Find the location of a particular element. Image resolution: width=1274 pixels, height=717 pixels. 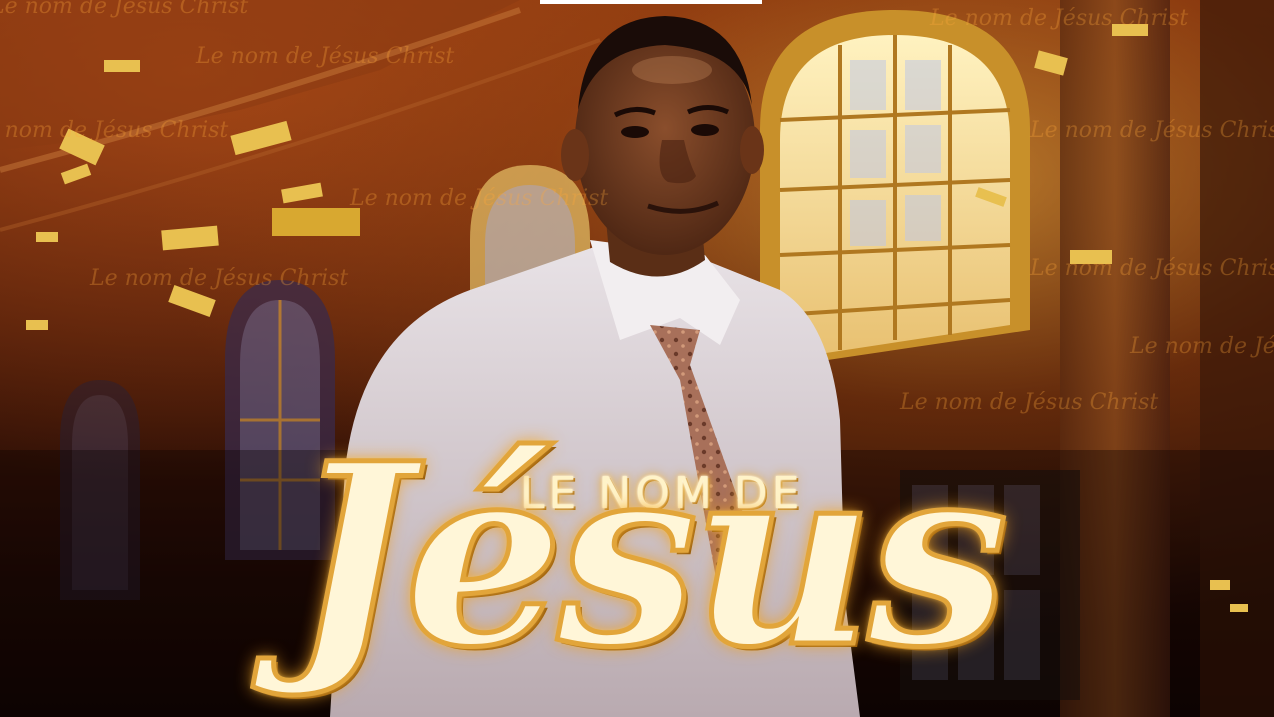

top-banner-edge is located at coordinates (651, 2).